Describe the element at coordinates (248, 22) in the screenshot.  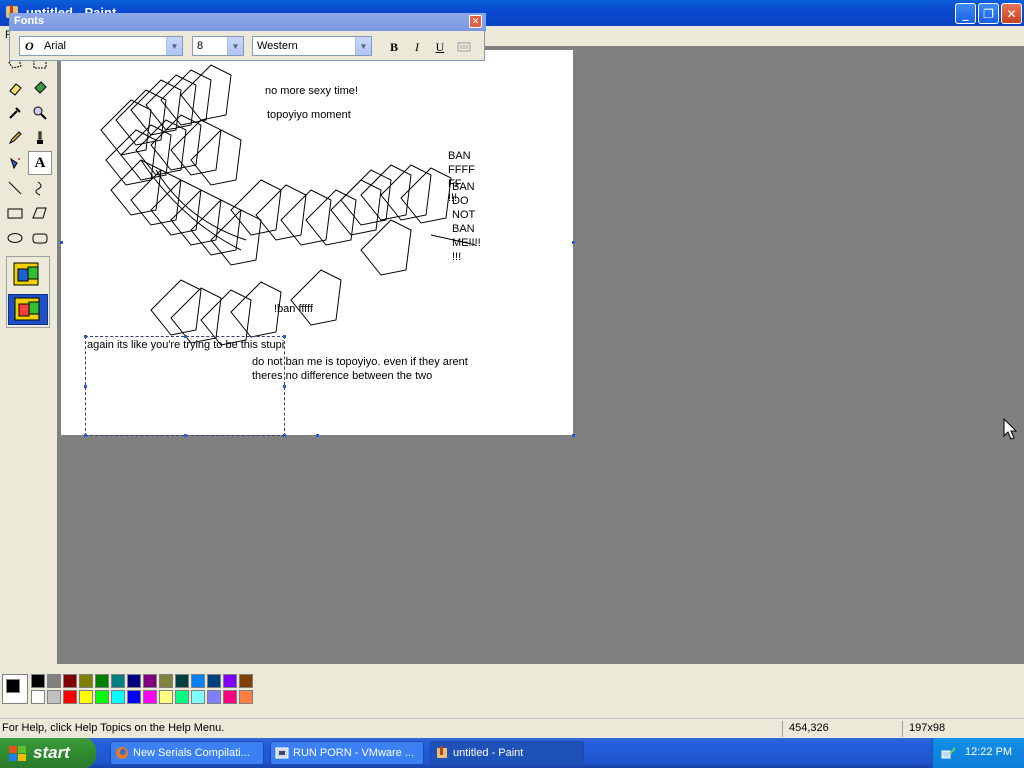
I see `fonts-toolbar-titlebar: Fonts ✕` at that location.